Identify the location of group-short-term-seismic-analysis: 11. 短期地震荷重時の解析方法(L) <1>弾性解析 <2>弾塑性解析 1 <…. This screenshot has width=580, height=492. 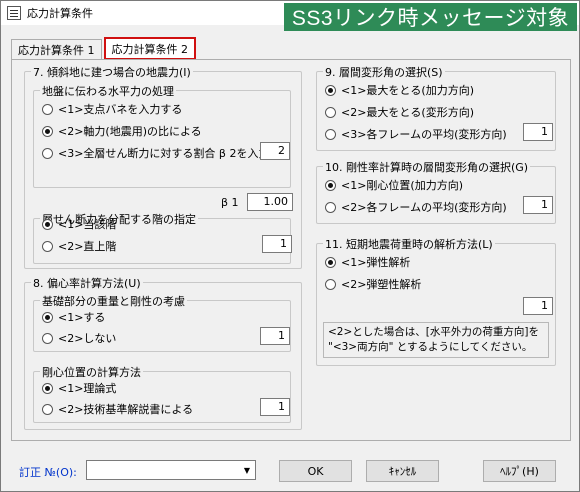
(436, 301).